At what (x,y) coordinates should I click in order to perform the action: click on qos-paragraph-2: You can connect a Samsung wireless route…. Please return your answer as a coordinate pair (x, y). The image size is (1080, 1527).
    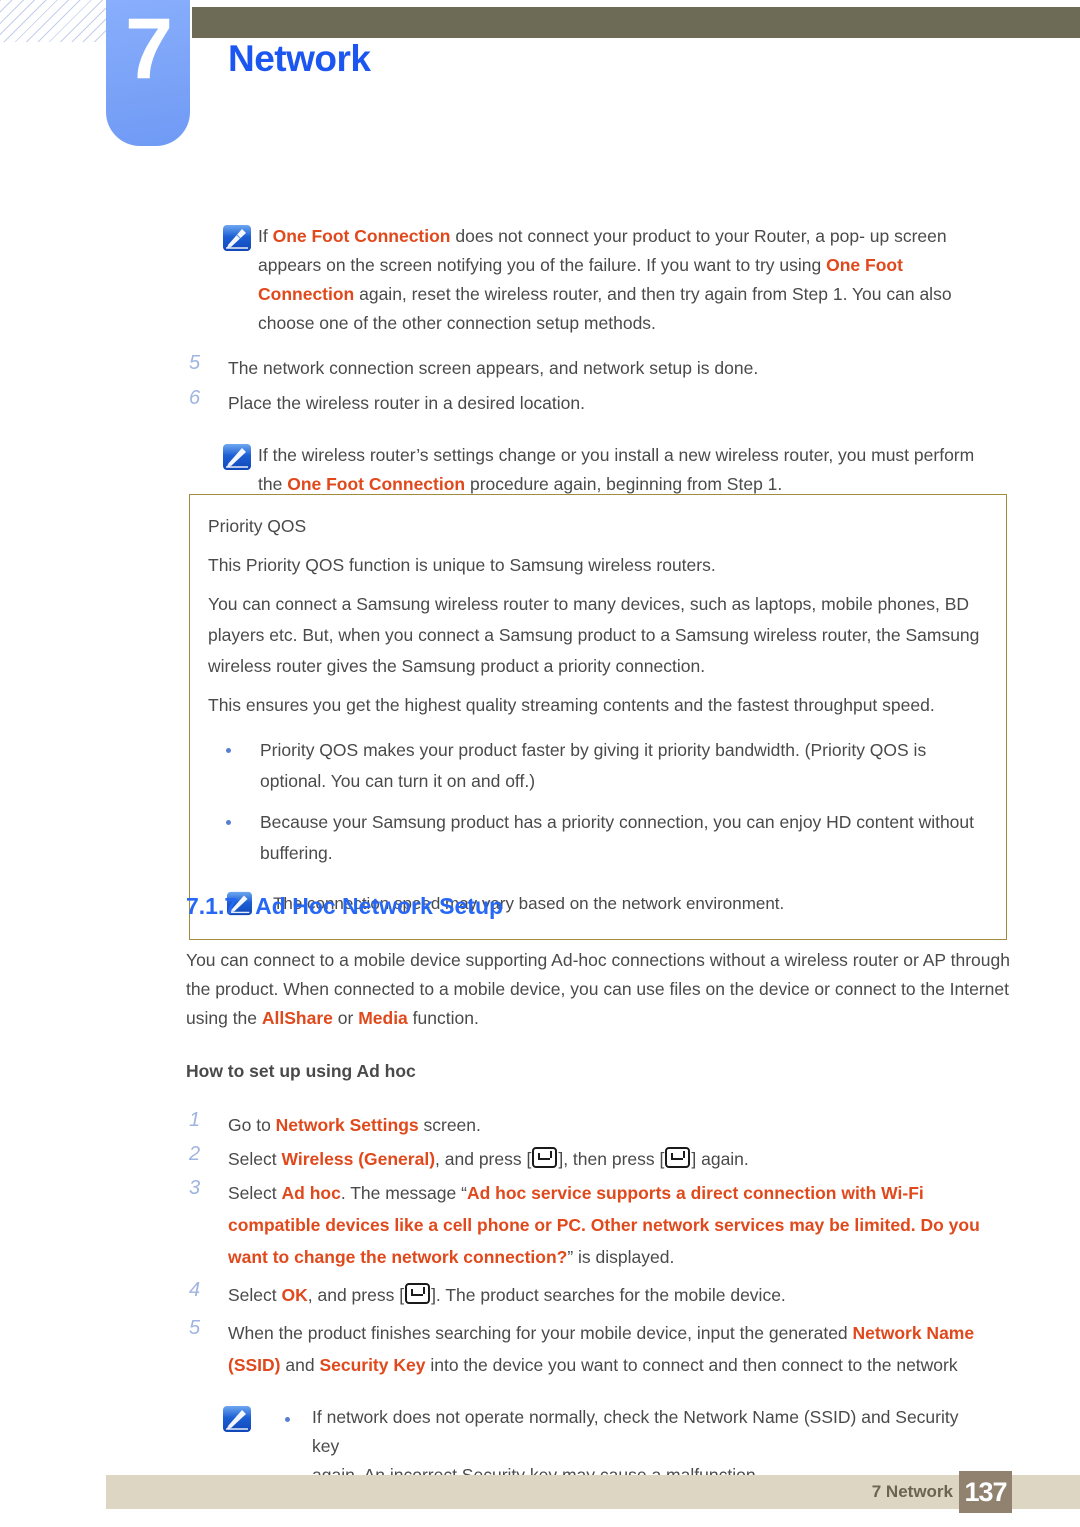
    Looking at the image, I should click on (594, 635).